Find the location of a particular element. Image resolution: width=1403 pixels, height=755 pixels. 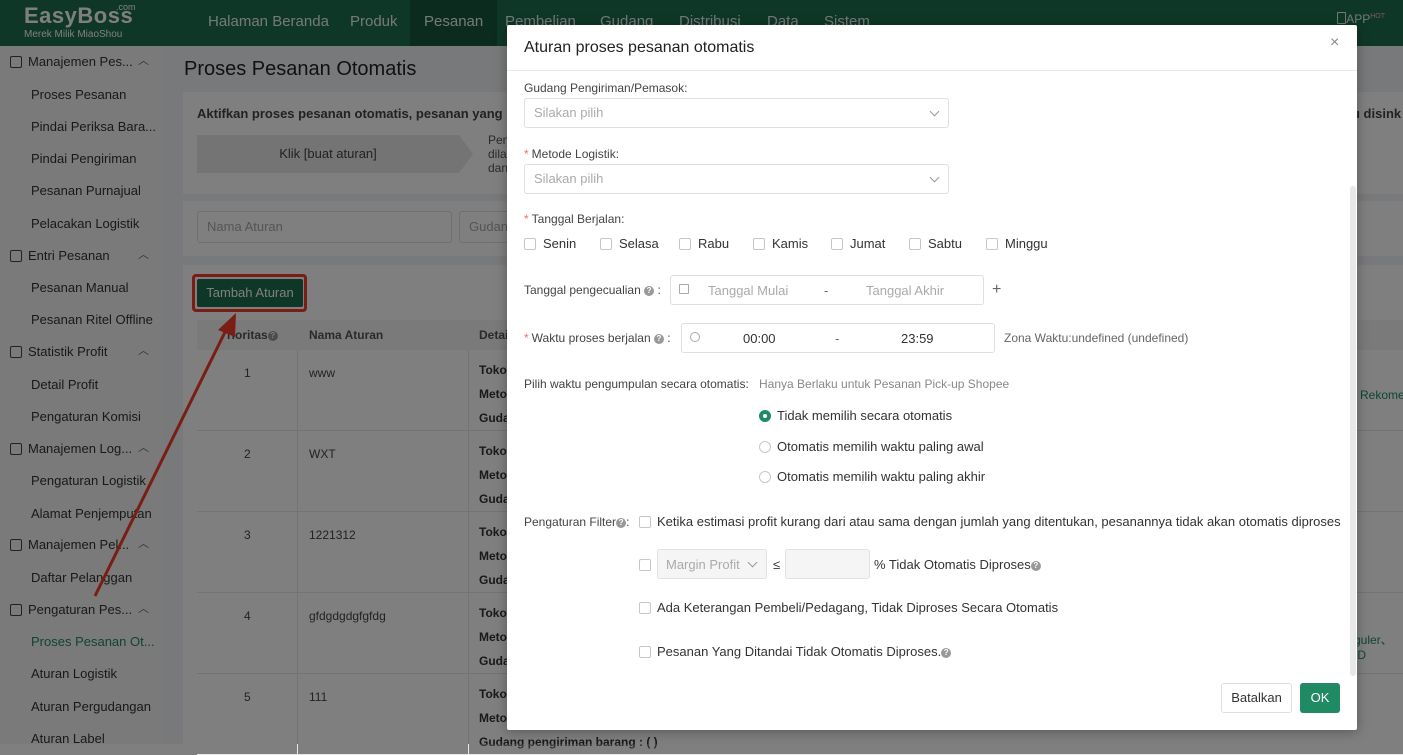

add-exception-icon: + is located at coordinates (996, 290).